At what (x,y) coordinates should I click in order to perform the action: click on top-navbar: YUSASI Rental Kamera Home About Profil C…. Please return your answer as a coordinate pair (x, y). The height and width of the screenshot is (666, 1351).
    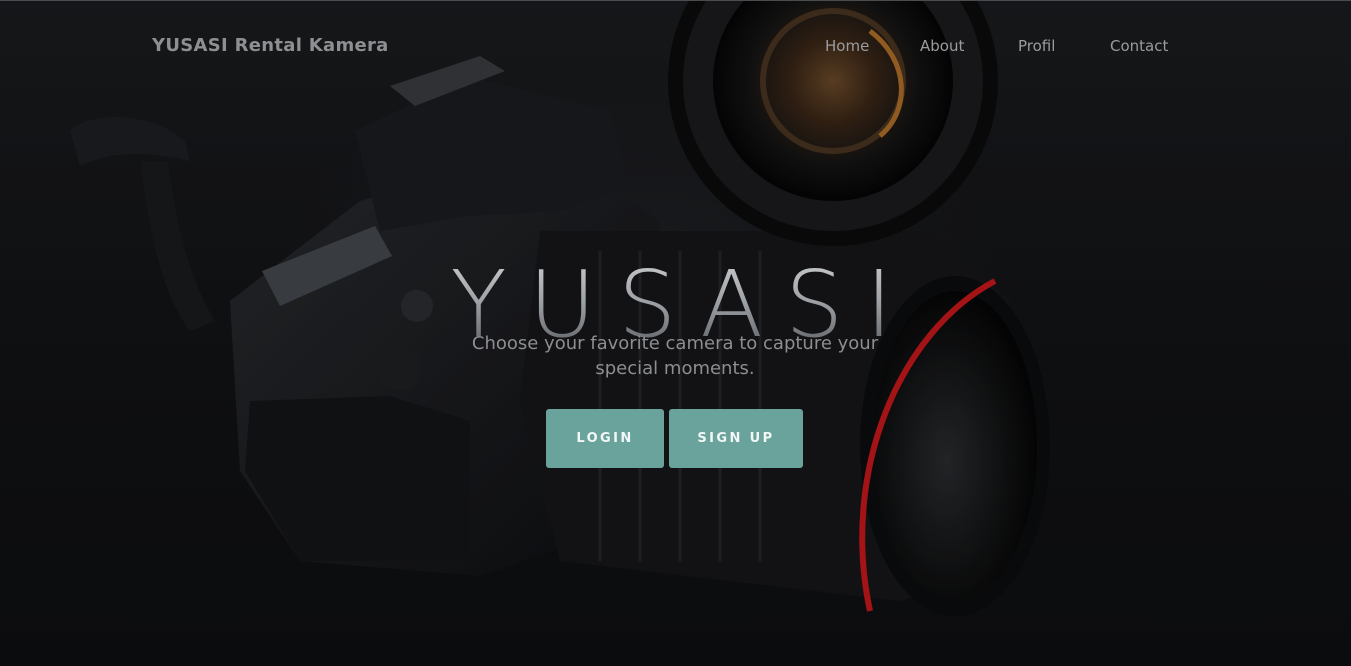
    Looking at the image, I should click on (675, 46).